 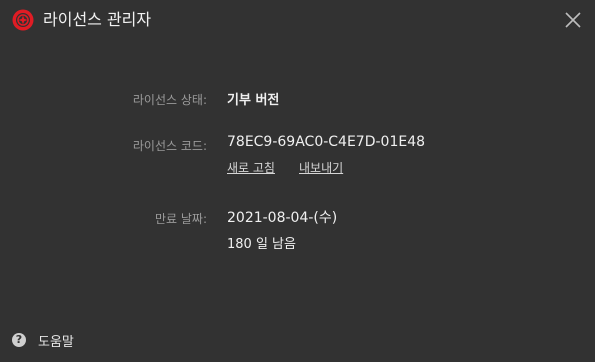 What do you see at coordinates (321, 167) in the screenshot?
I see `export-link: 내보내기` at bounding box center [321, 167].